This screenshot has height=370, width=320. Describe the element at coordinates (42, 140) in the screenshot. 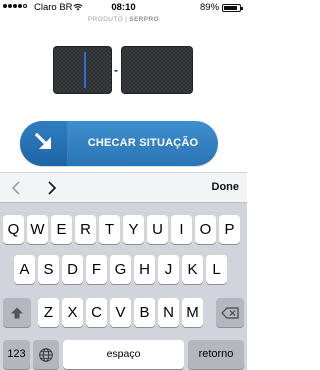

I see `arrow-down-right-icon` at that location.